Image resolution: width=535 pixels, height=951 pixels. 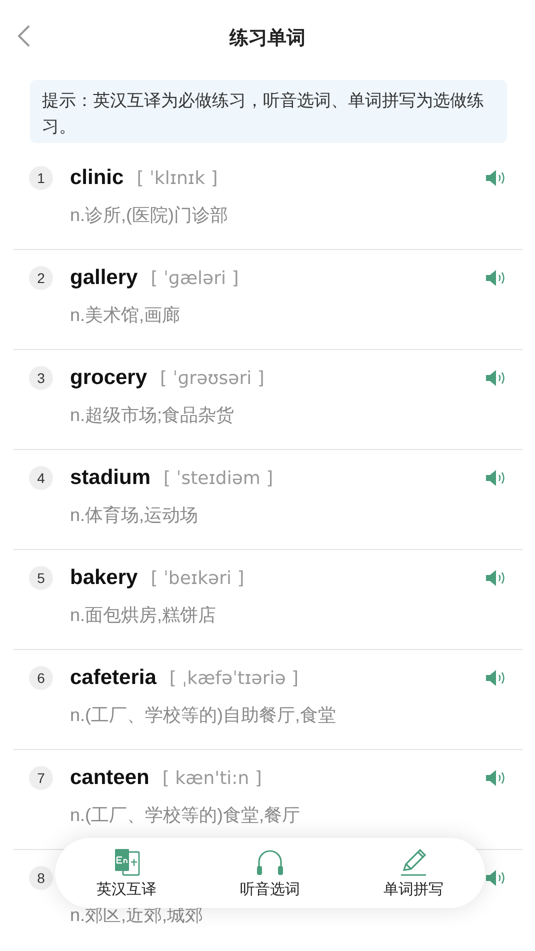 I want to click on phonetic-text: [ ˈɡrəʊsəri ], so click(x=212, y=378).